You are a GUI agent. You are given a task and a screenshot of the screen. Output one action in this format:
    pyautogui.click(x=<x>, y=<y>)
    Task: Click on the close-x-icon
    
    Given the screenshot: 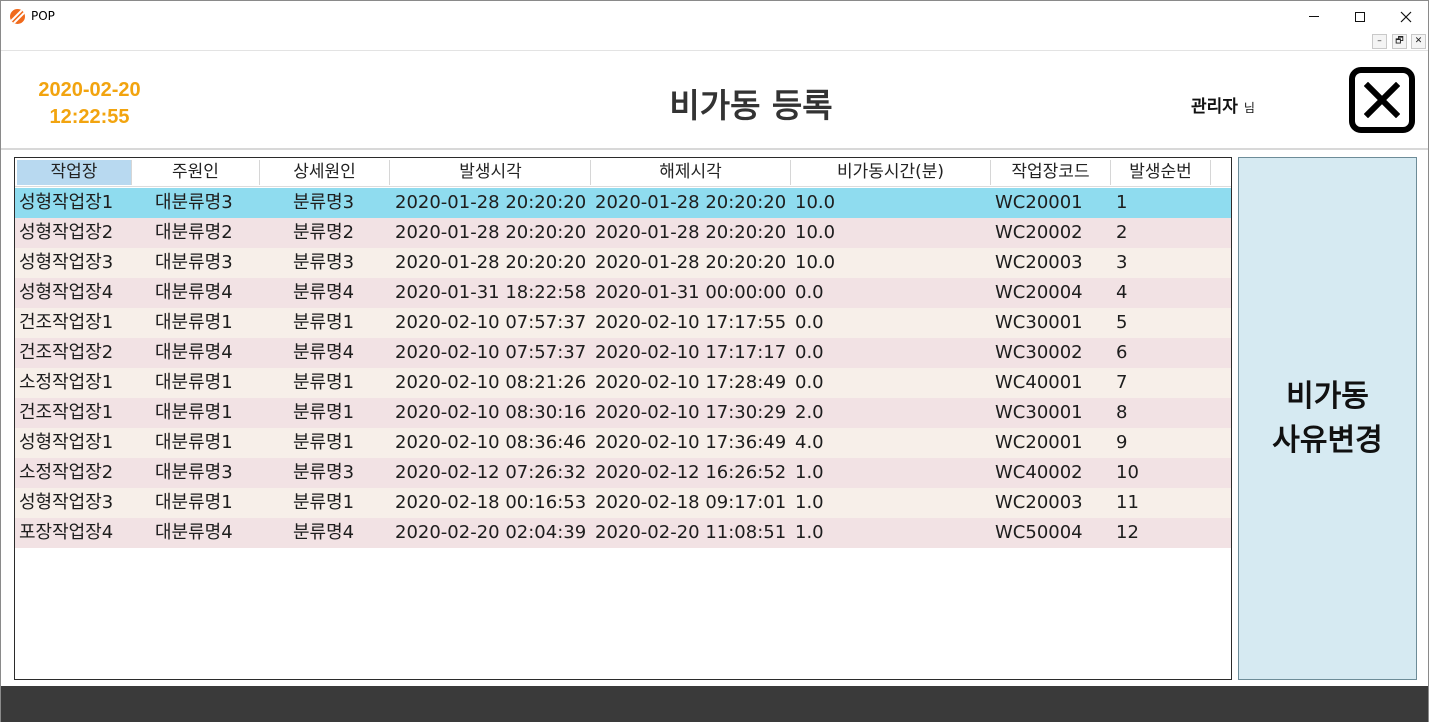 What is the action you would take?
    pyautogui.click(x=1382, y=100)
    